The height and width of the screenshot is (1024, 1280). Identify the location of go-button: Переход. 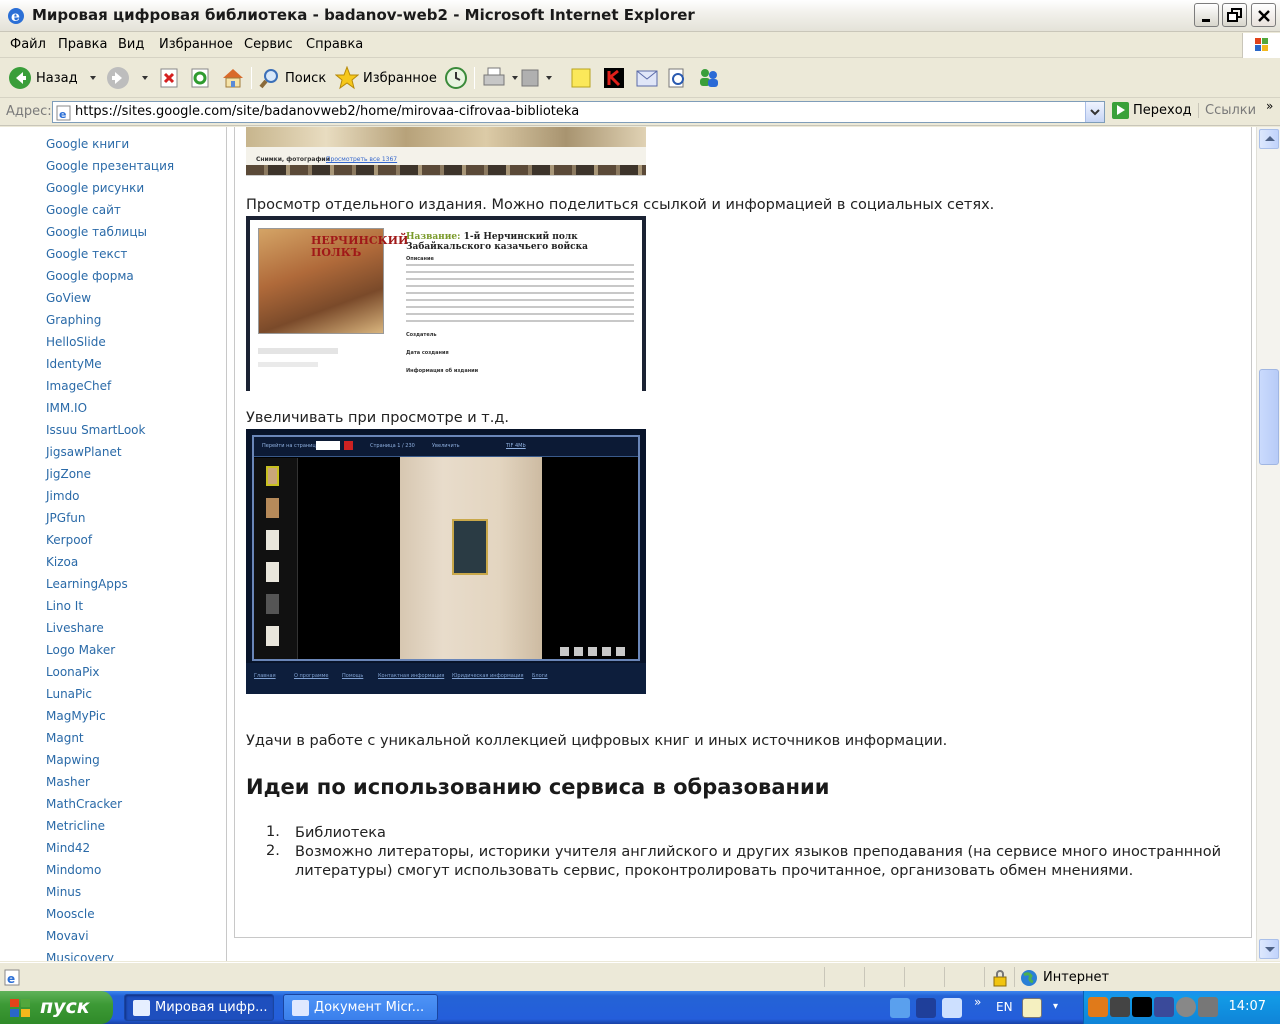
(1152, 110).